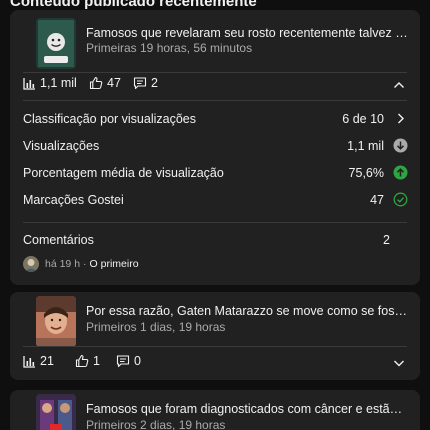 Image resolution: width=430 pixels, height=430 pixels. Describe the element at coordinates (366, 173) in the screenshot. I see `metric-avg-value: 75,6%` at that location.